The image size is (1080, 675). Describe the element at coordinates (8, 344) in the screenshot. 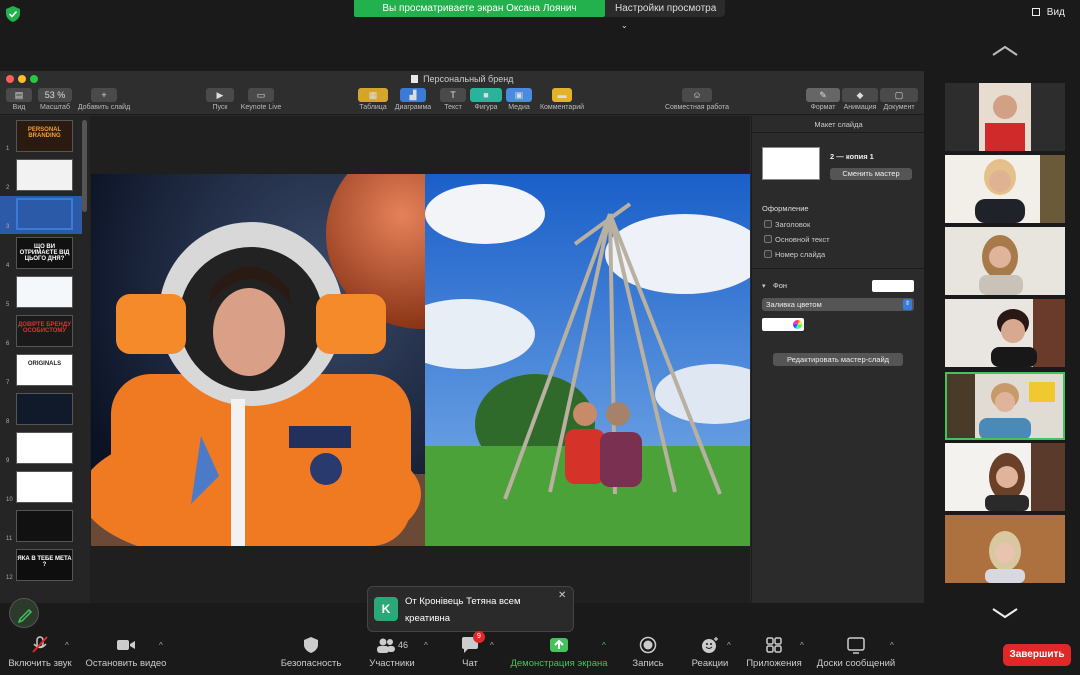

I see `slide-number: 6` at that location.